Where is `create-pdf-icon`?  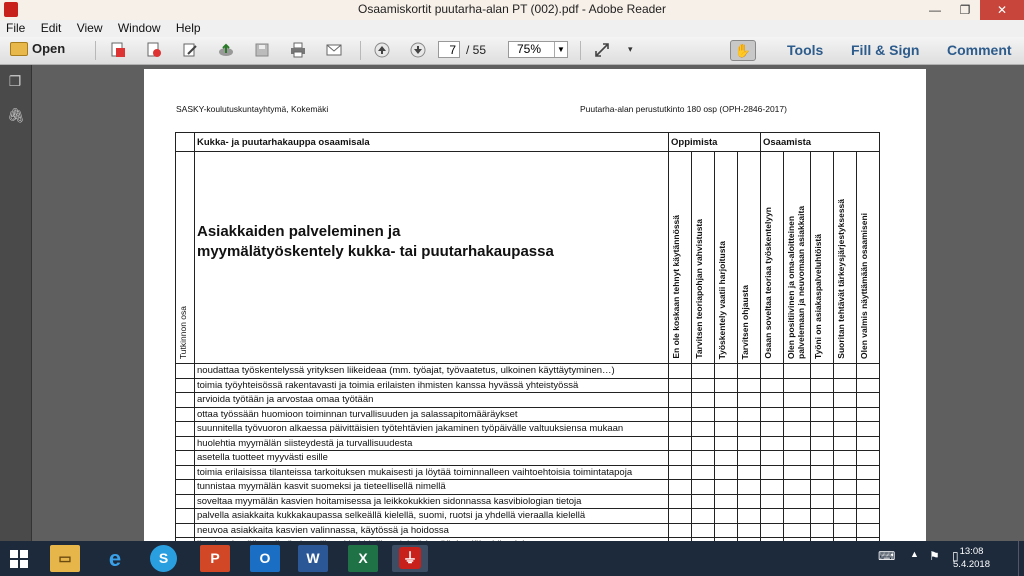
create-pdf-icon is located at coordinates (118, 50).